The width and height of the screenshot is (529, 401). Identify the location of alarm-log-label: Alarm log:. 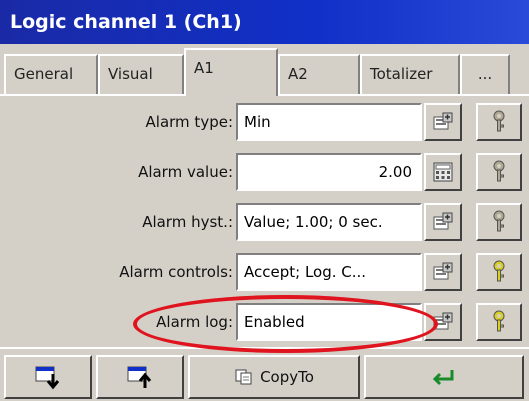
(194, 322).